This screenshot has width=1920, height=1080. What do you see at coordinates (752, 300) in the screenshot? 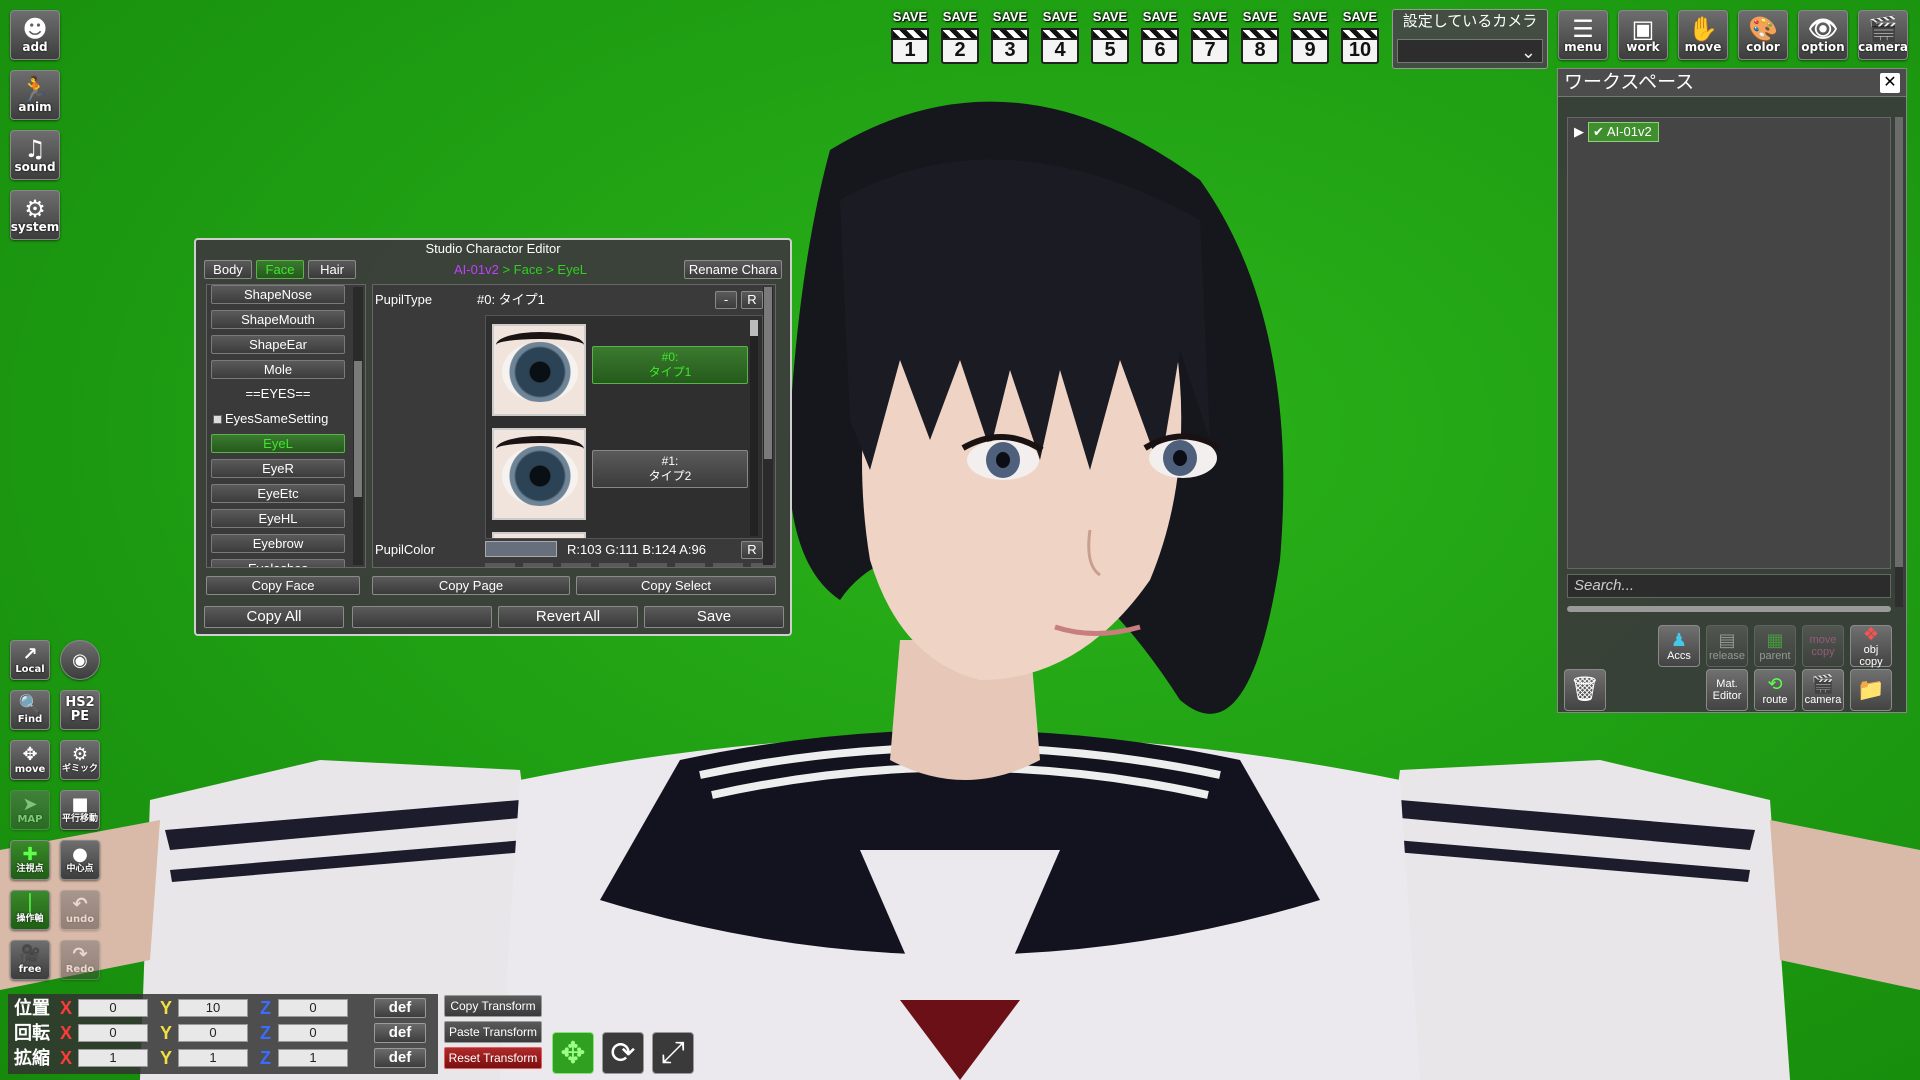
I see `pupil-type-reset-button: R` at bounding box center [752, 300].